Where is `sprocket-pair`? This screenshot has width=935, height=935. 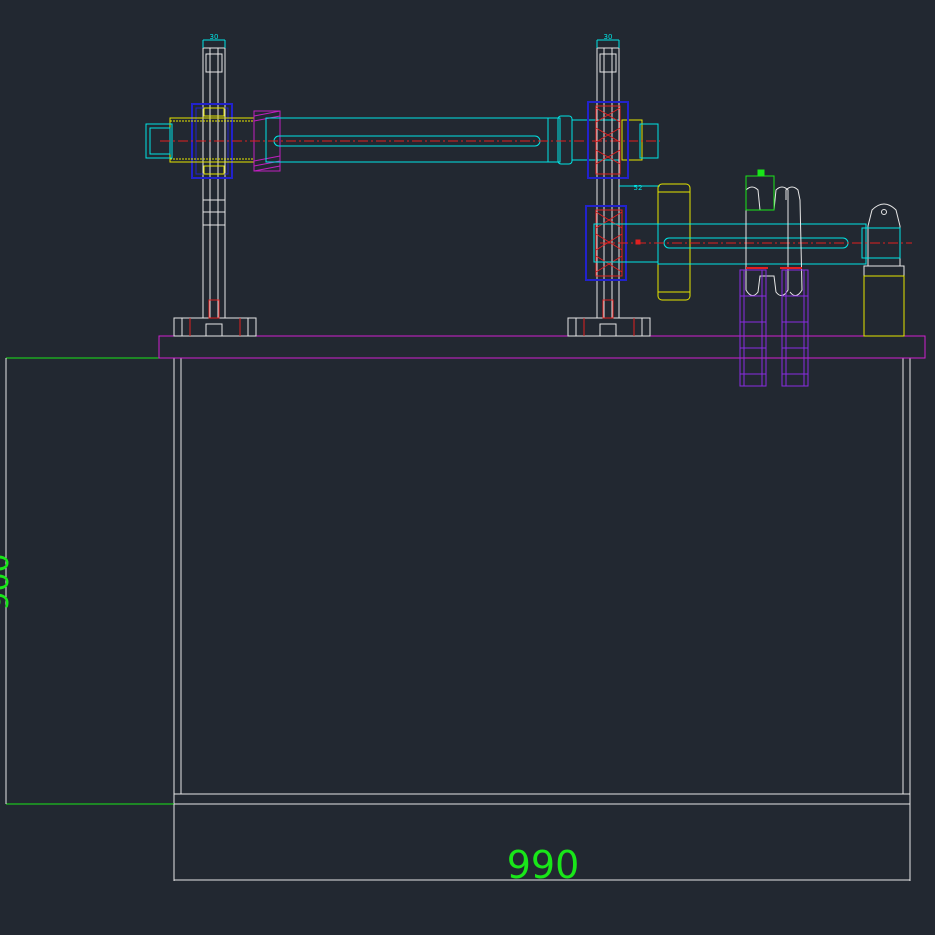 sprocket-pair is located at coordinates (774, 232).